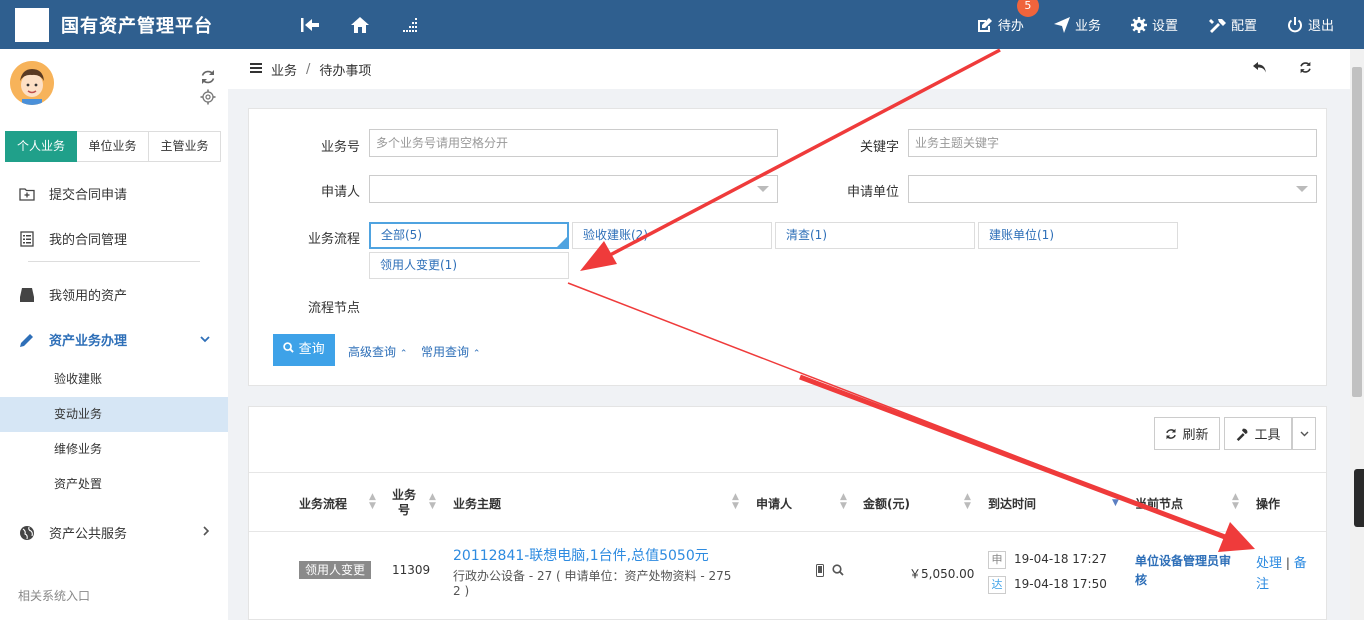 The image size is (1364, 620). I want to click on note-link-line2: 注, so click(1262, 584).